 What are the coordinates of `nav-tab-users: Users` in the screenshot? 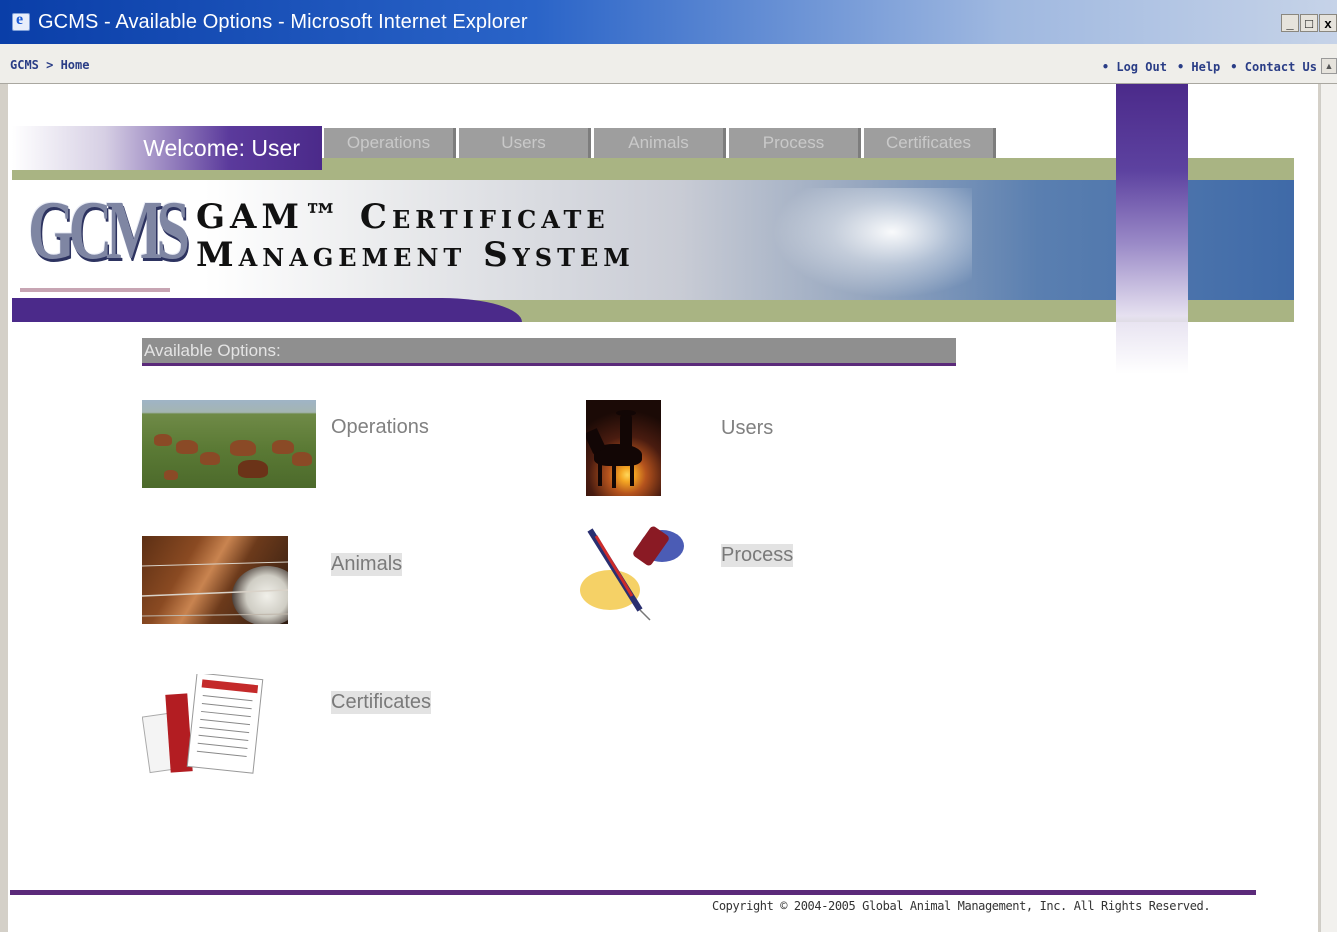 It's located at (525, 143).